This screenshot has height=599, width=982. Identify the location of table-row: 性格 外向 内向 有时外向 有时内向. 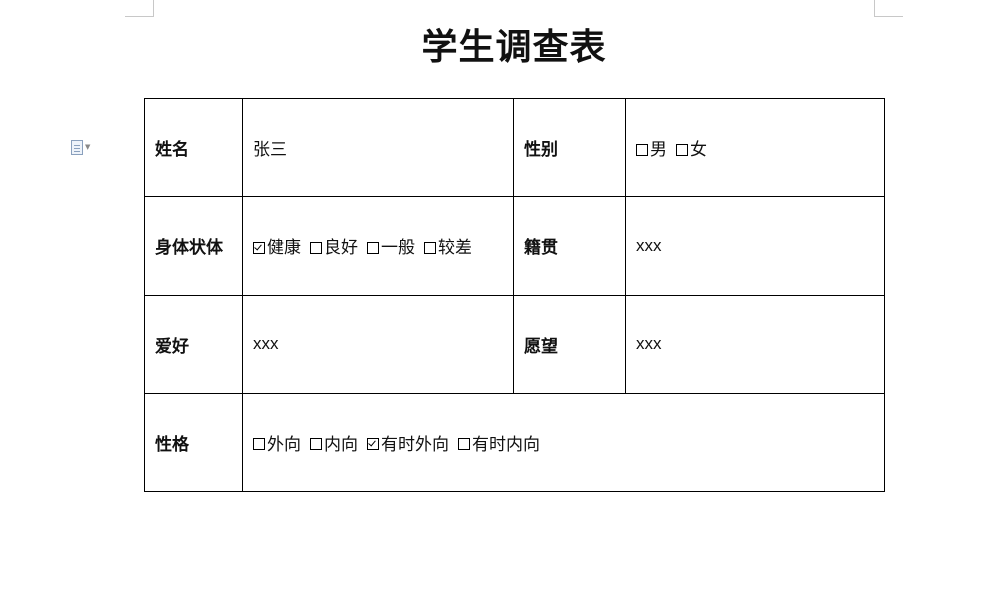
(514, 442).